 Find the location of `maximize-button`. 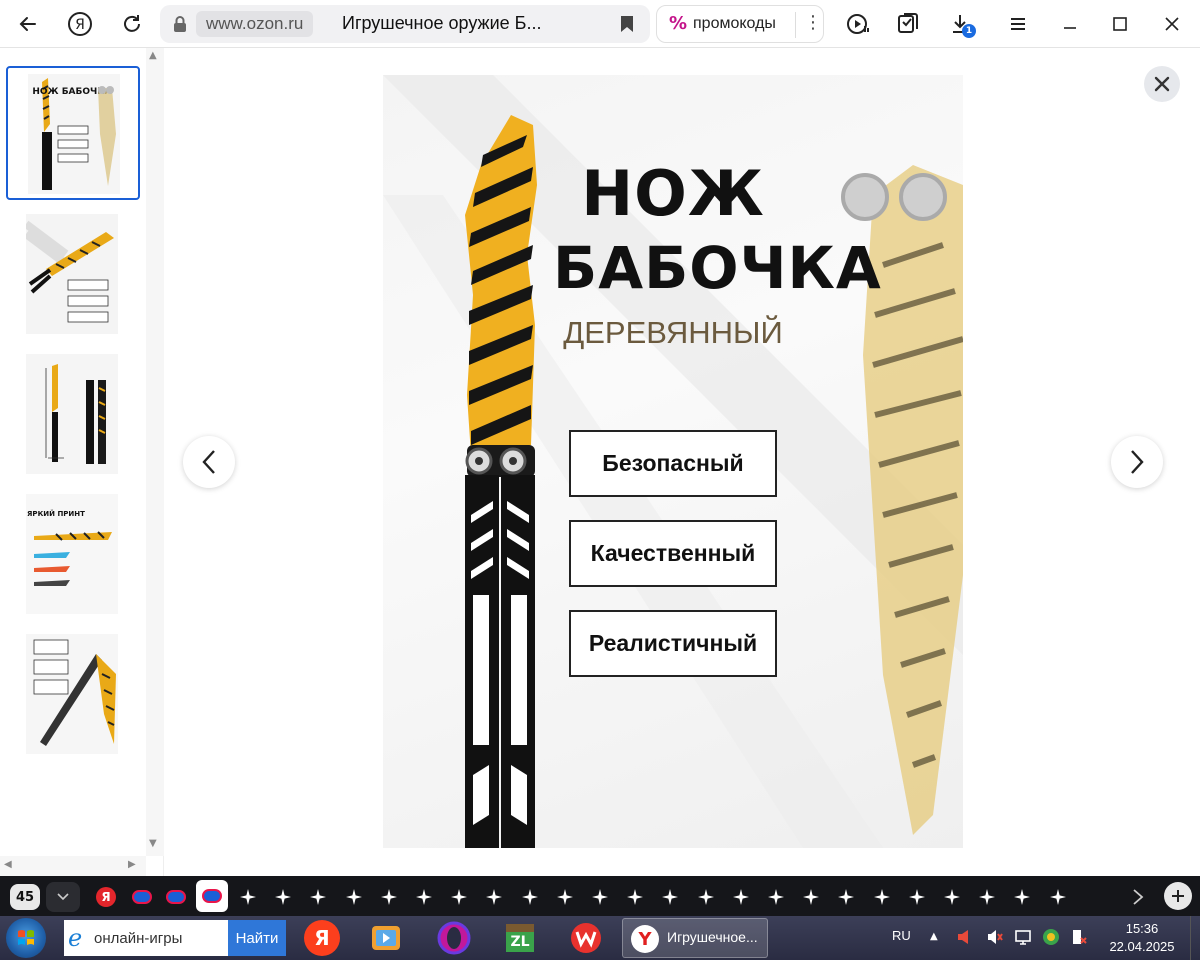

maximize-button is located at coordinates (1120, 24).